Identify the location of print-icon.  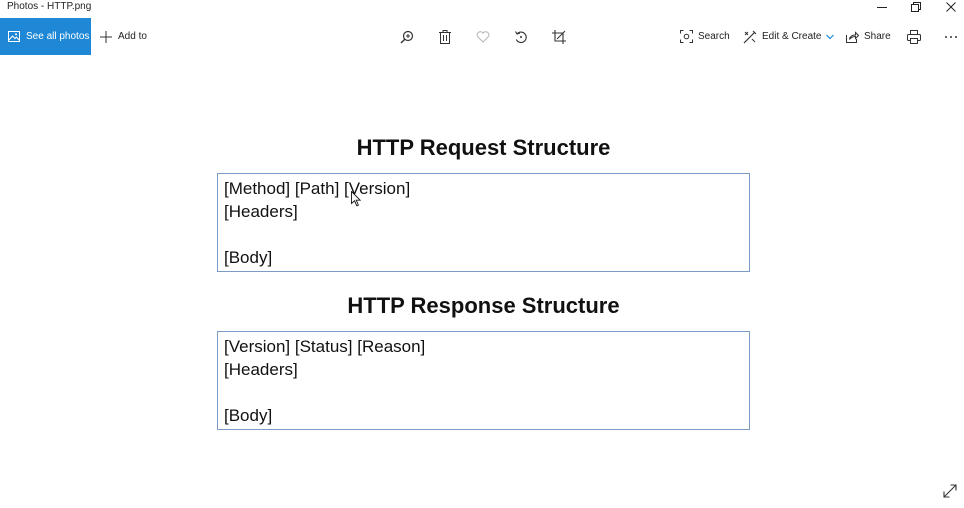
(914, 37).